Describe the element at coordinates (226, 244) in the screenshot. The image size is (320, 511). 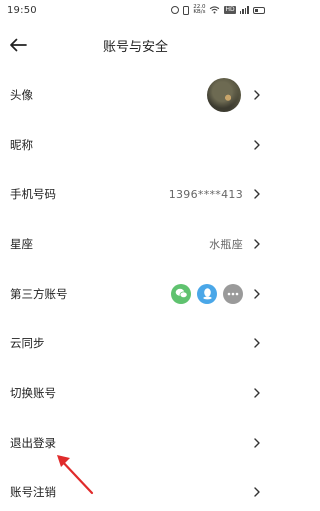
I see `constellation-value: 水瓶座` at that location.